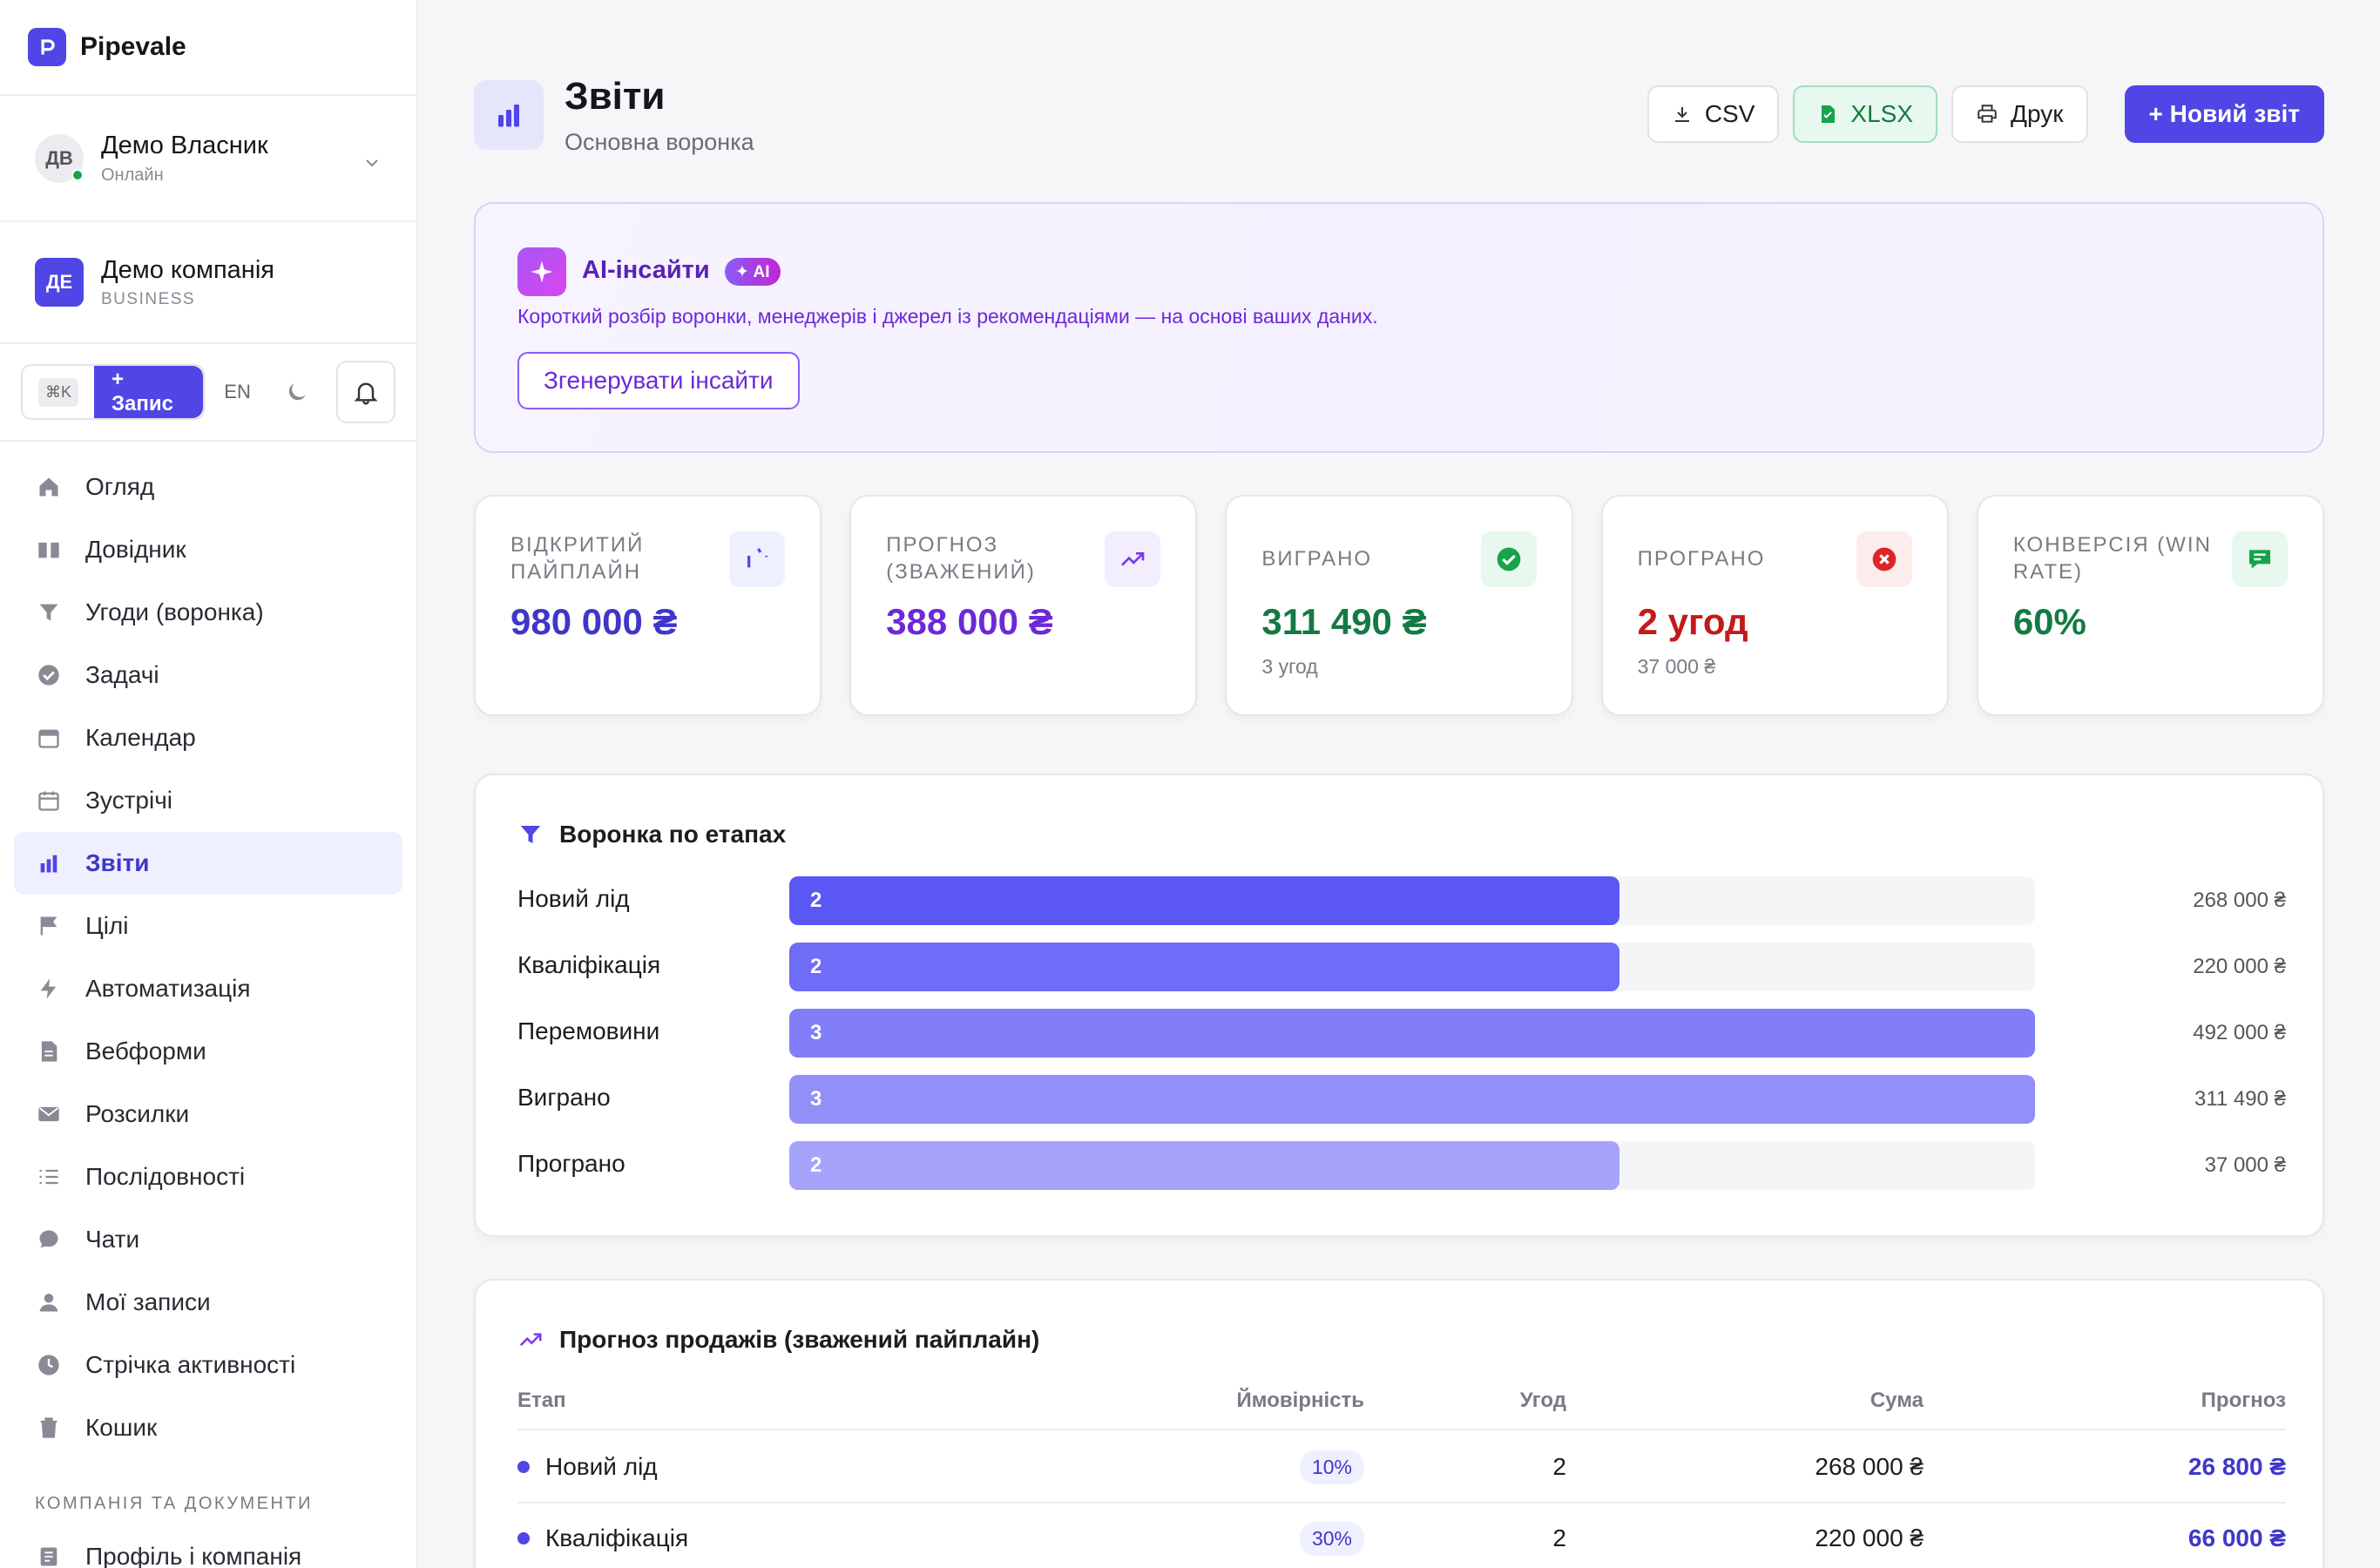 The height and width of the screenshot is (1568, 2380). I want to click on language-toggle: EN, so click(237, 392).